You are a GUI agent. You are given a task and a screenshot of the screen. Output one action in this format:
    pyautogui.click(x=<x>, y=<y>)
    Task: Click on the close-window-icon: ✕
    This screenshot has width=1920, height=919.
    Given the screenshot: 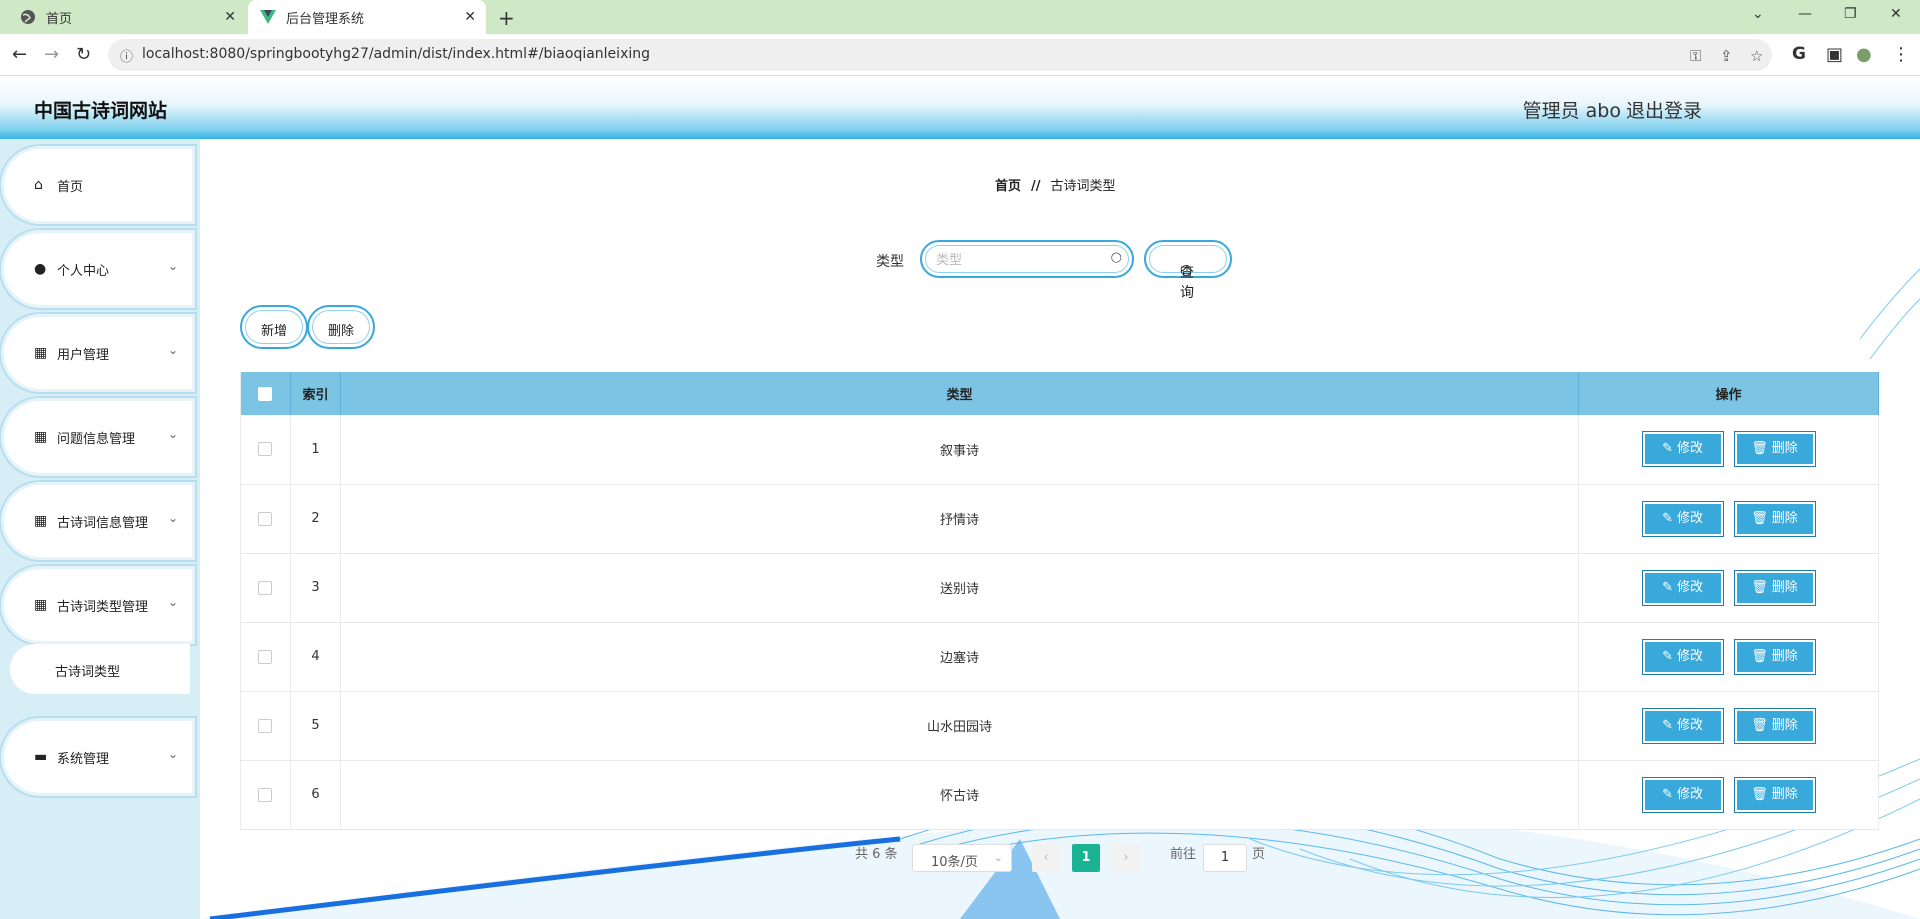 What is the action you would take?
    pyautogui.click(x=1896, y=14)
    